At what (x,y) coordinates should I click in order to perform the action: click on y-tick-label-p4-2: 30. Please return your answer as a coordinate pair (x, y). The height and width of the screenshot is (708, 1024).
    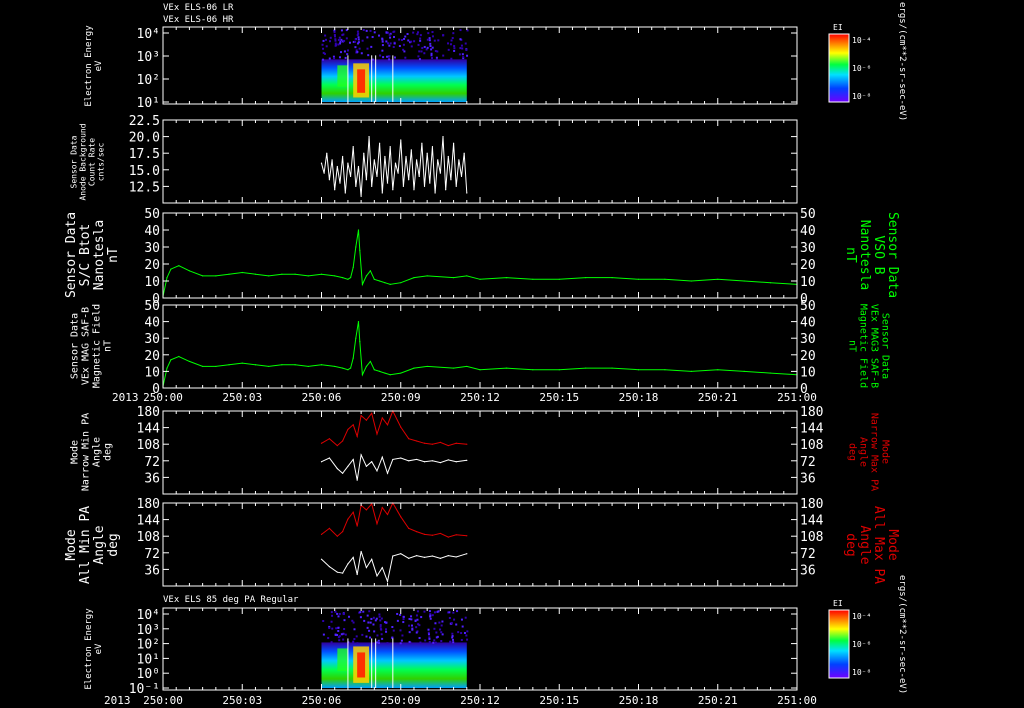
    Looking at the image, I should click on (152, 339).